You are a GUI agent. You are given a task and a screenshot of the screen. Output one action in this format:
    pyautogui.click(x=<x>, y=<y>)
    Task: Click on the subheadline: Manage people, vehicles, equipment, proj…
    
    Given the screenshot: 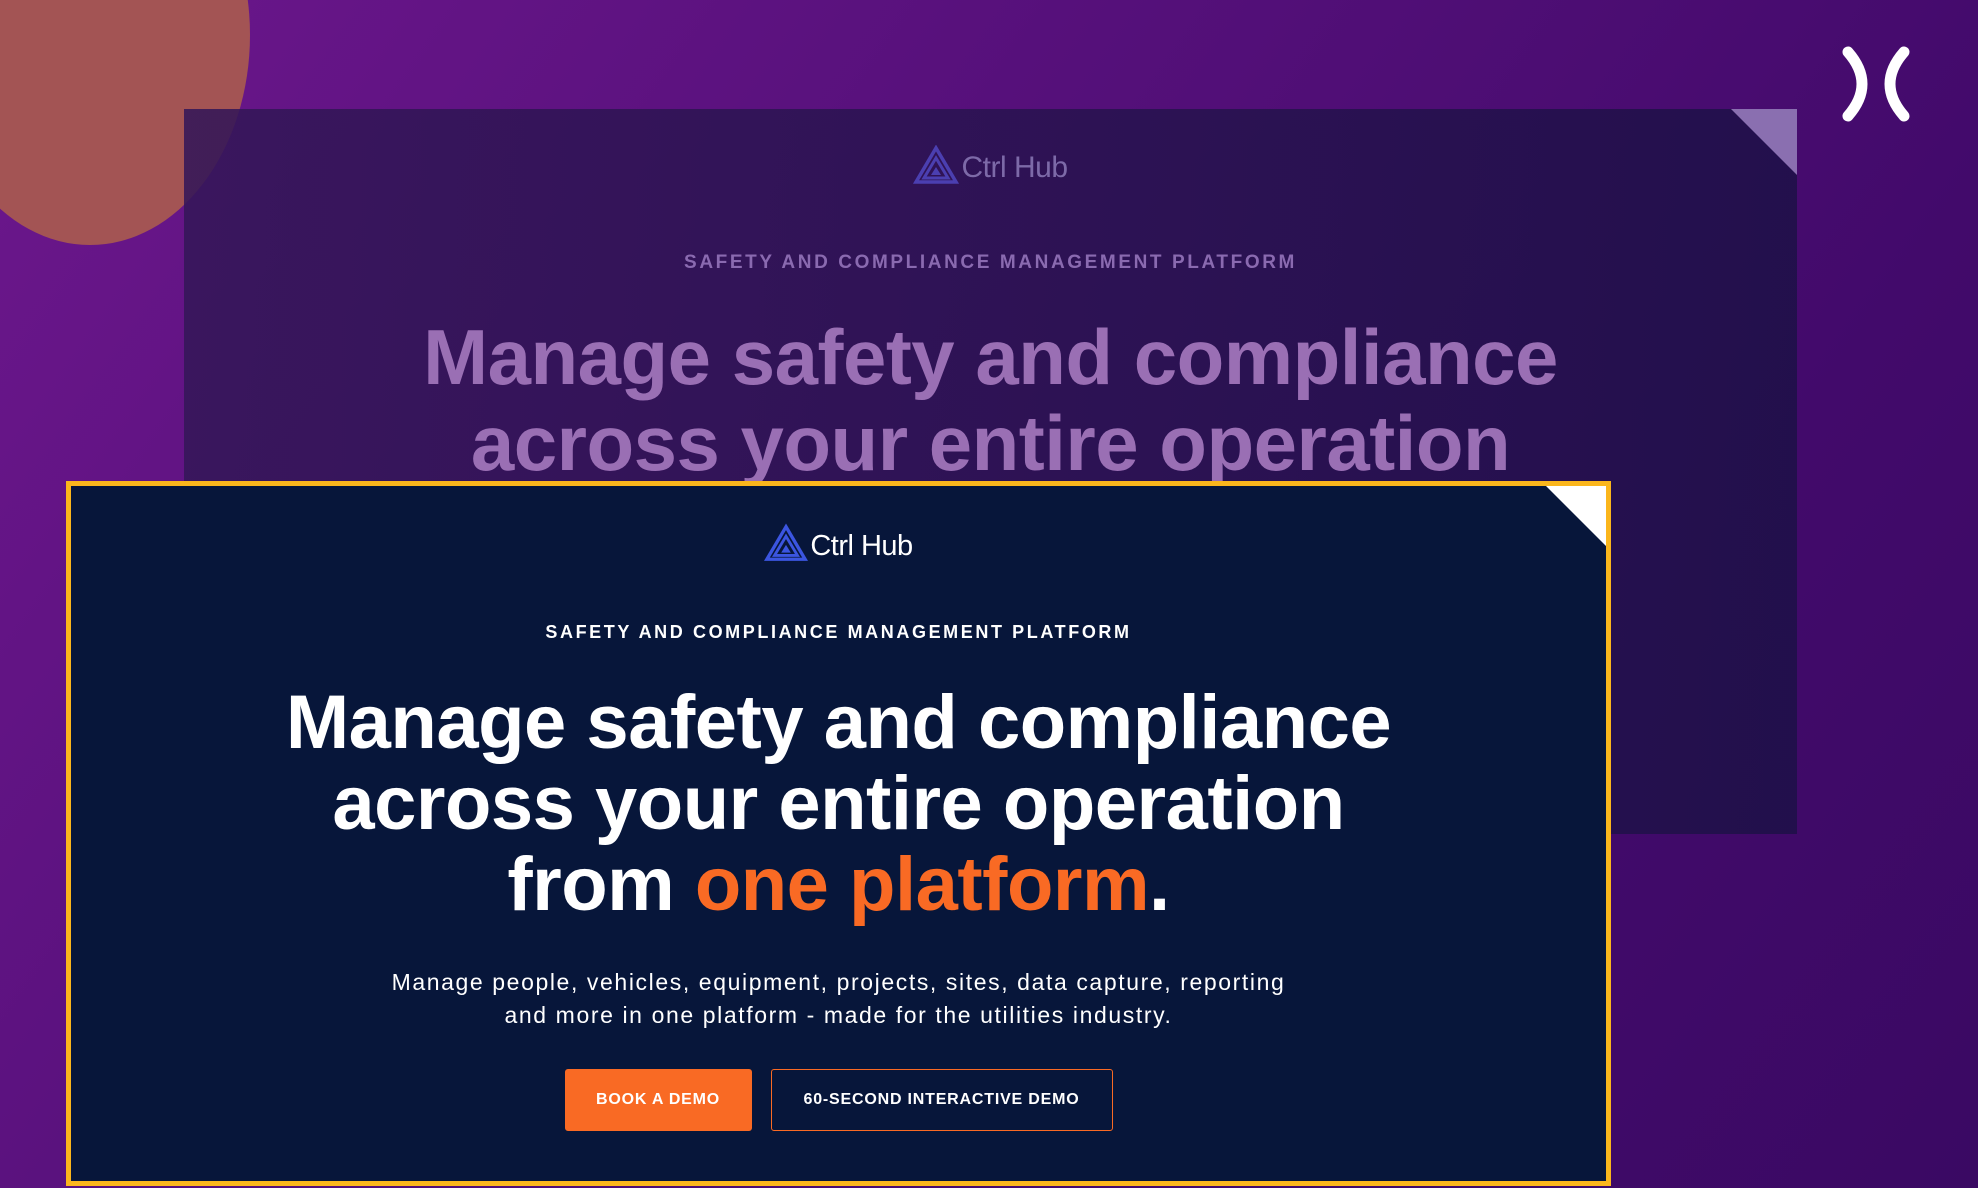 What is the action you would take?
    pyautogui.click(x=838, y=999)
    